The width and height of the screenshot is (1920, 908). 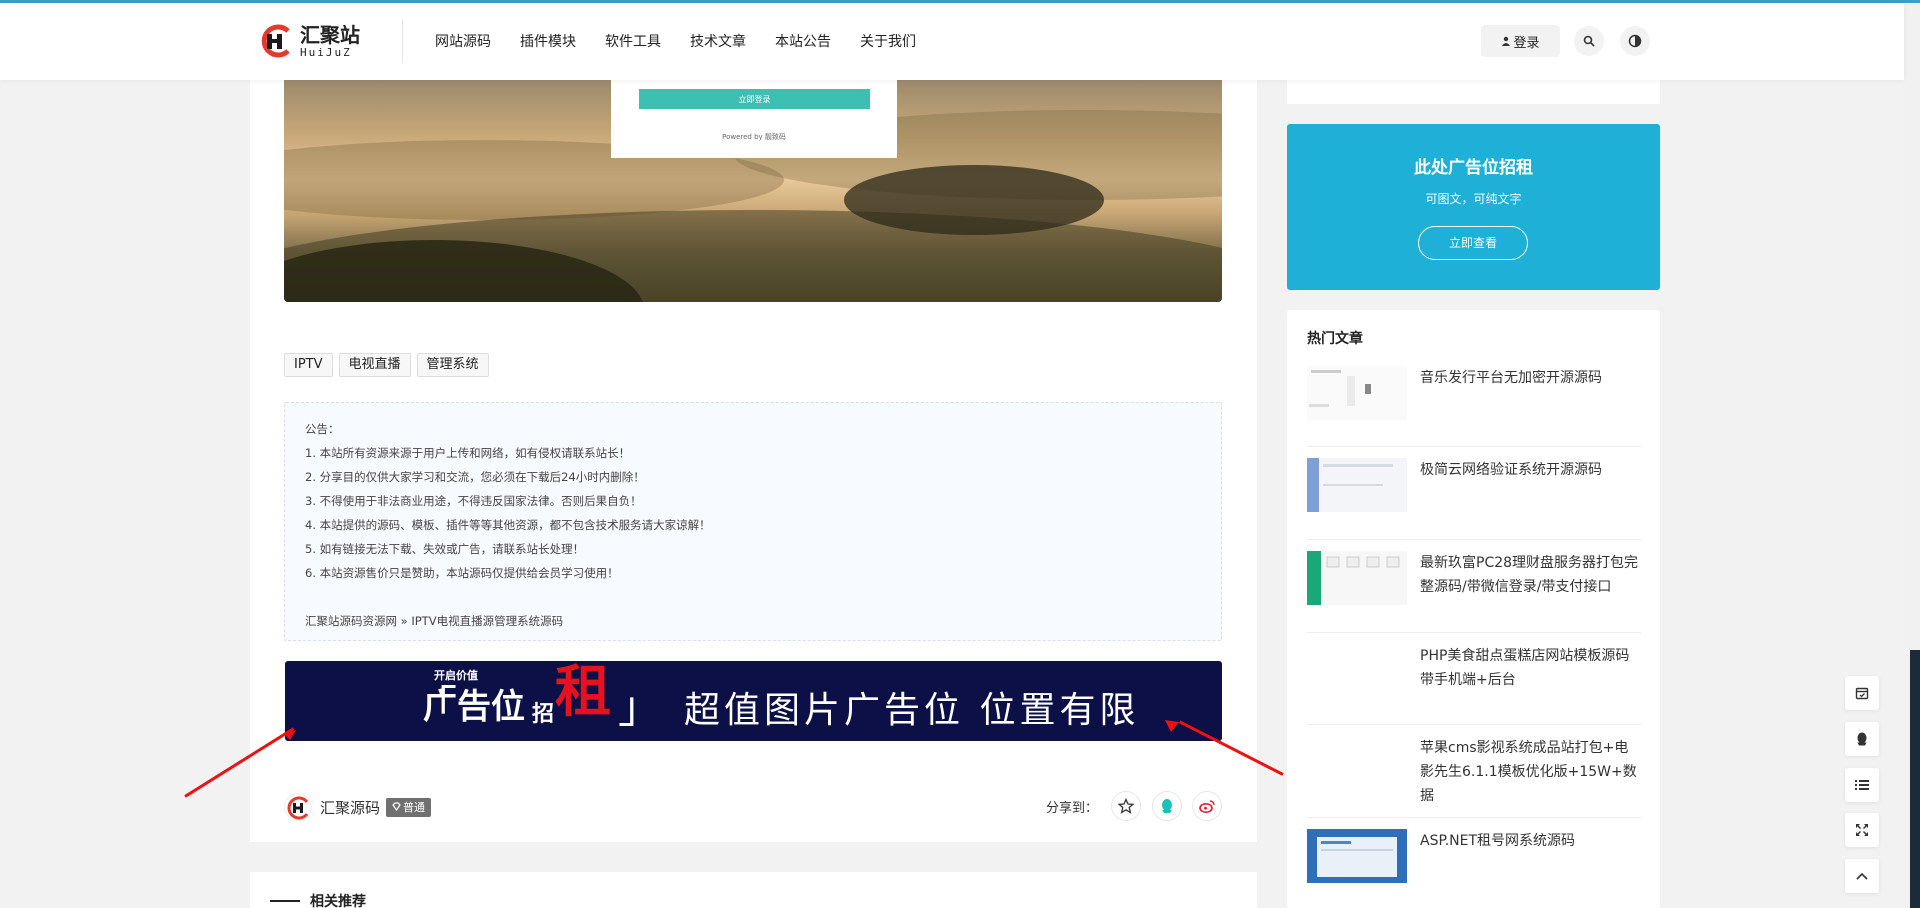 What do you see at coordinates (1072, 808) in the screenshot?
I see `share-label: 分享到：` at bounding box center [1072, 808].